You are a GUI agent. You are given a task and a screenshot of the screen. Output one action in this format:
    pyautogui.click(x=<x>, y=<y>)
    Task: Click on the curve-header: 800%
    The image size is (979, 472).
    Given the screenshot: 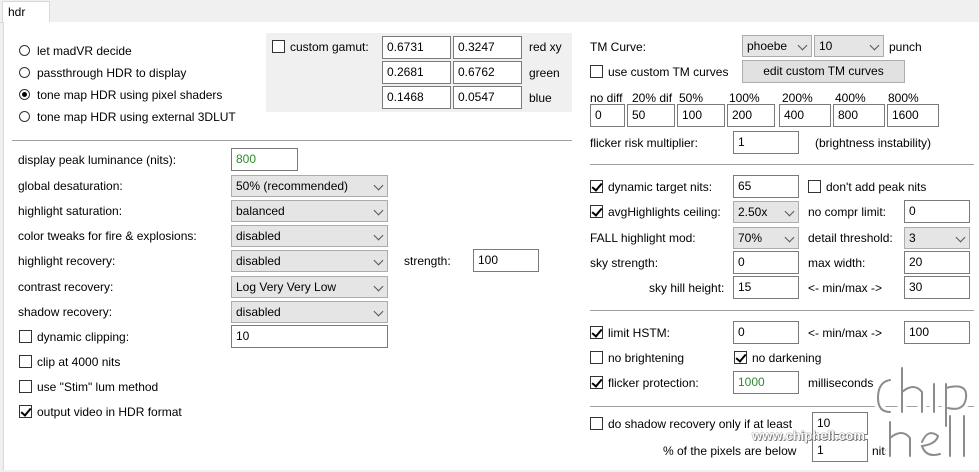 What is the action you would take?
    pyautogui.click(x=903, y=98)
    